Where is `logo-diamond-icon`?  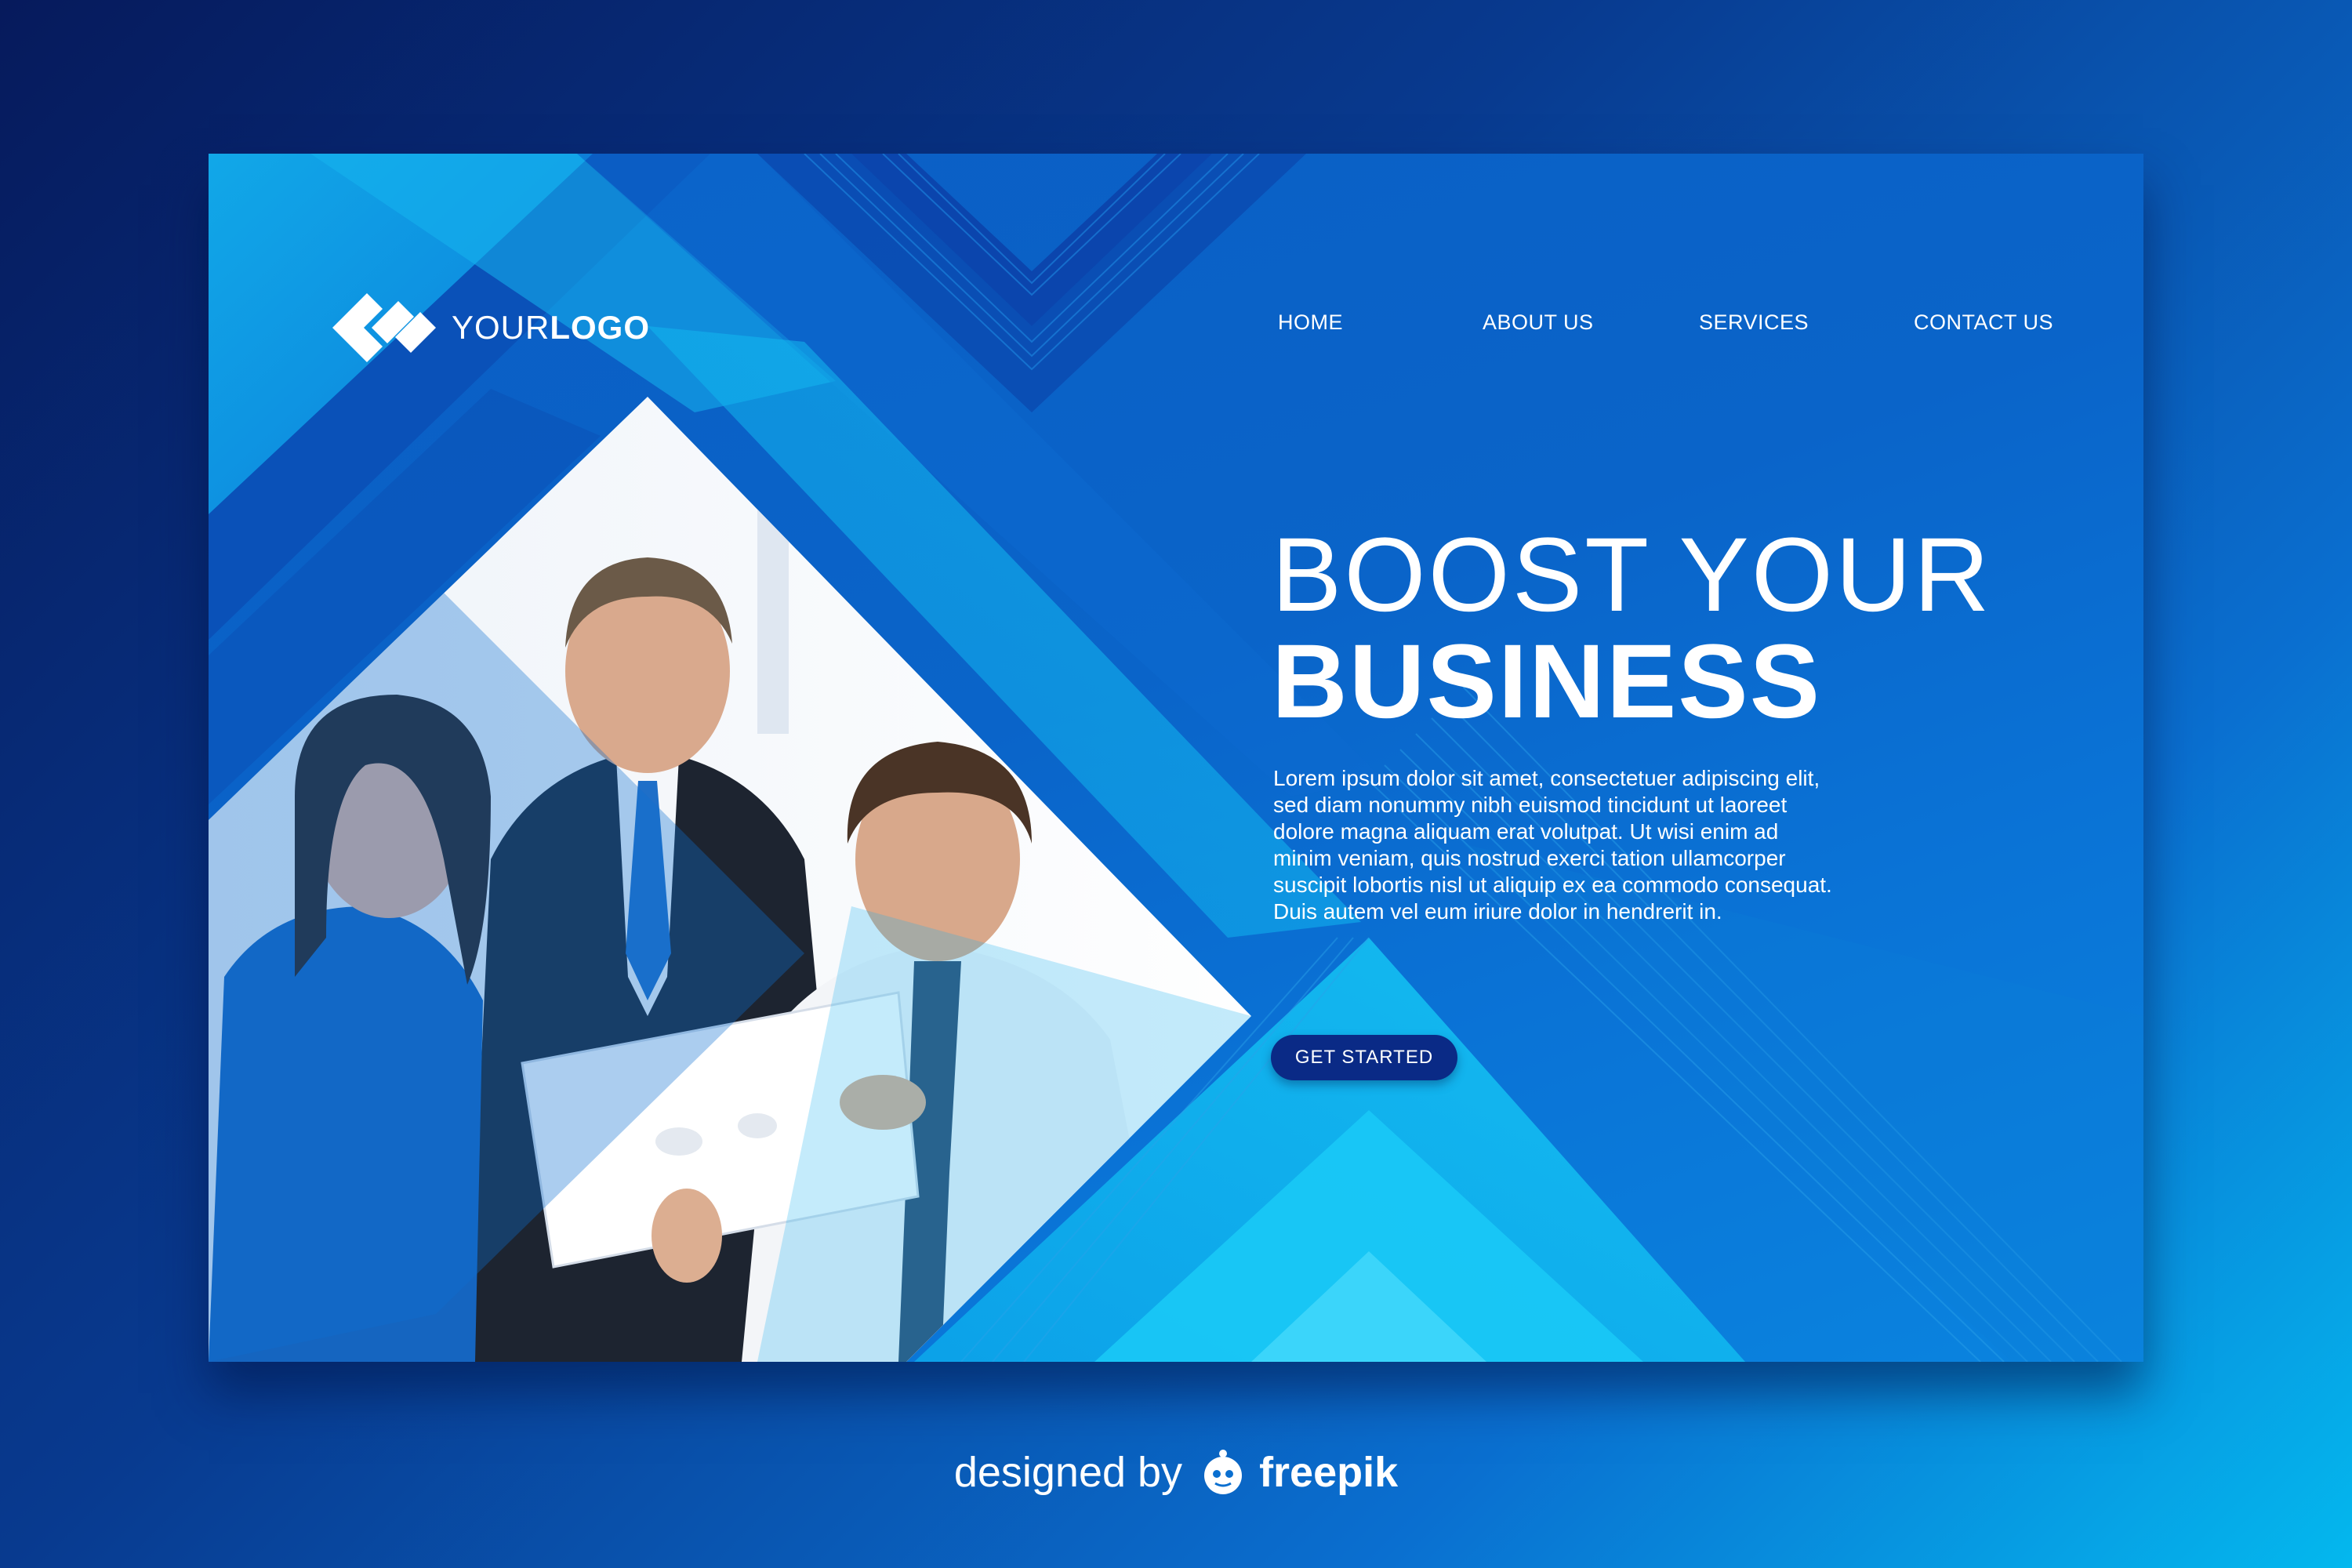 logo-diamond-icon is located at coordinates (384, 327).